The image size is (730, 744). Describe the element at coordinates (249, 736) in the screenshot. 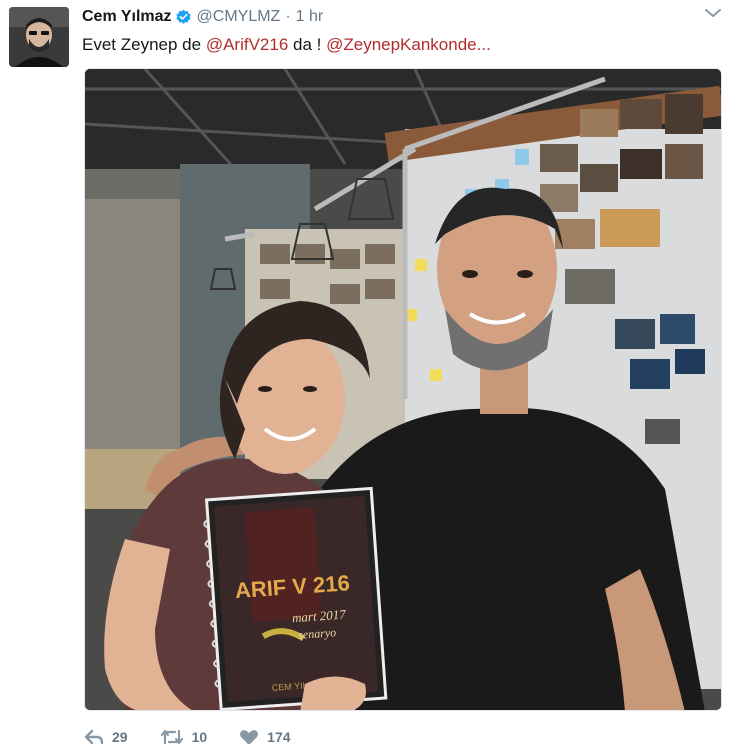

I see `heart-icon` at that location.